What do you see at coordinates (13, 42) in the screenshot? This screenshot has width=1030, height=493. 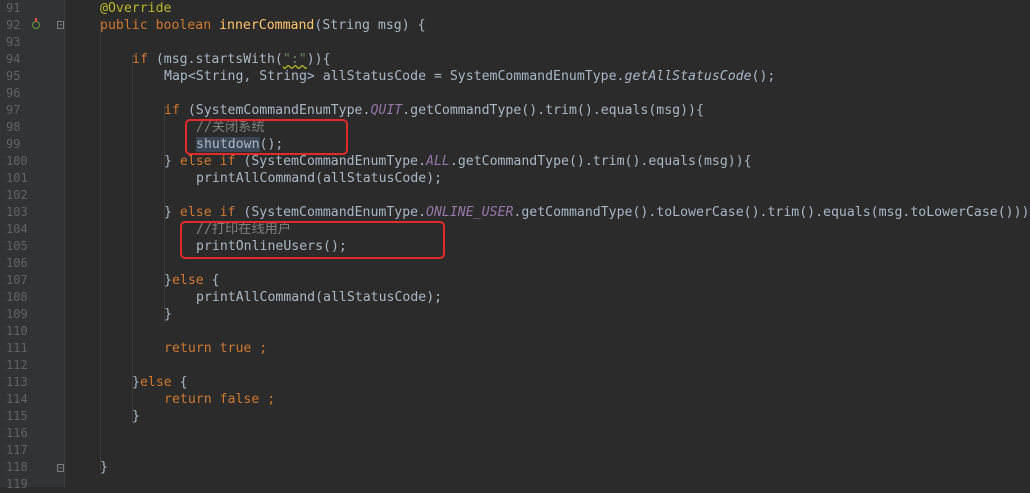 I see `line-number: 93` at bounding box center [13, 42].